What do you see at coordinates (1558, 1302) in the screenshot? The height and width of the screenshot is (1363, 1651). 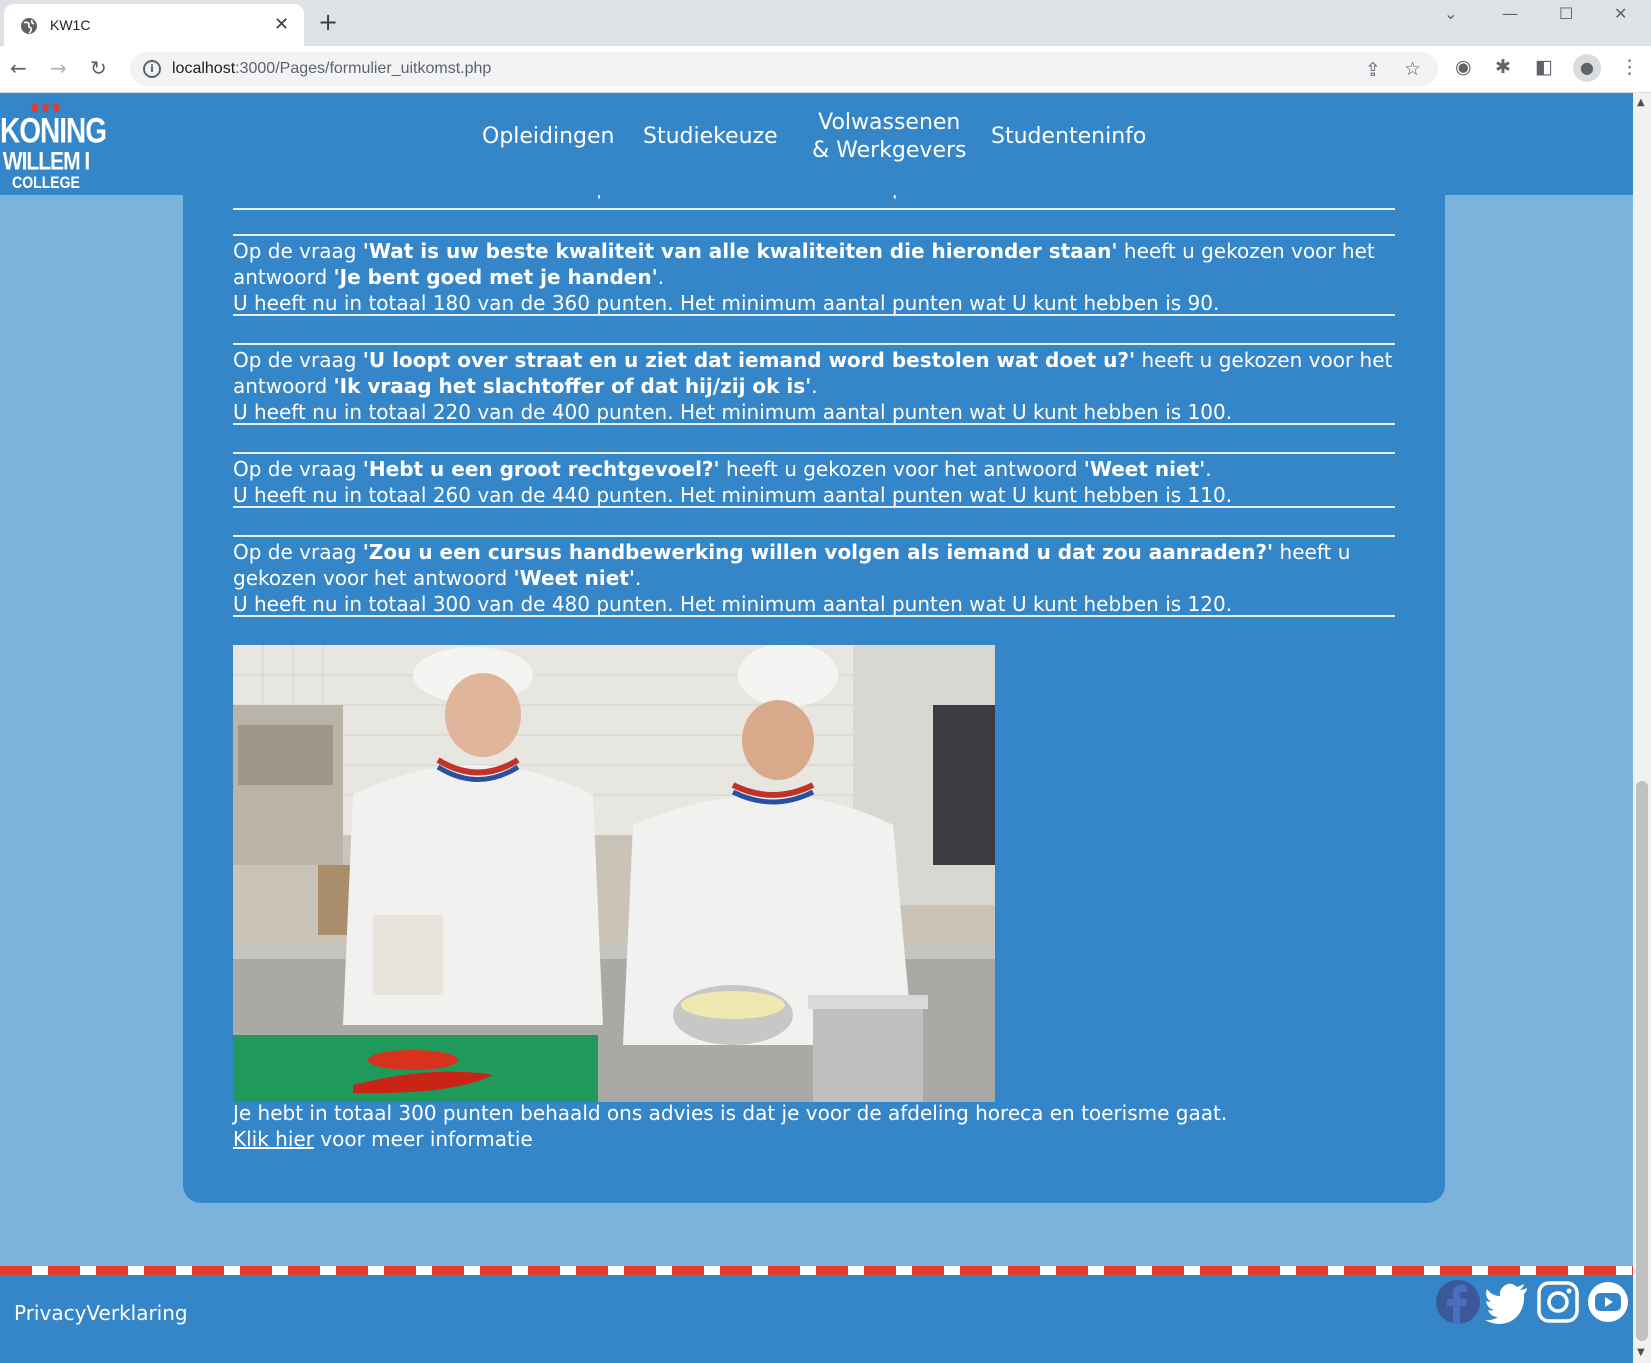 I see `instagram-icon` at bounding box center [1558, 1302].